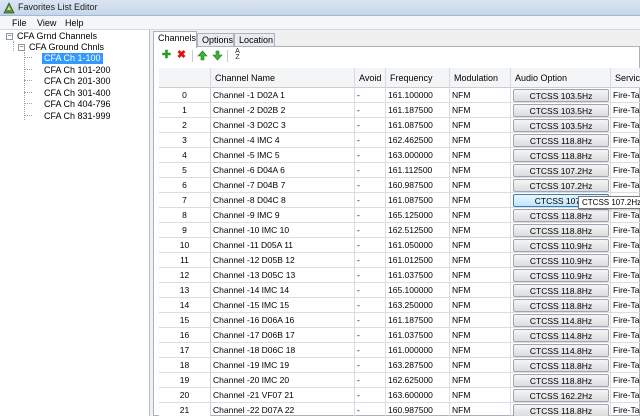  Describe the element at coordinates (418, 305) in the screenshot. I see `cell-frequency: 163.250000` at that location.